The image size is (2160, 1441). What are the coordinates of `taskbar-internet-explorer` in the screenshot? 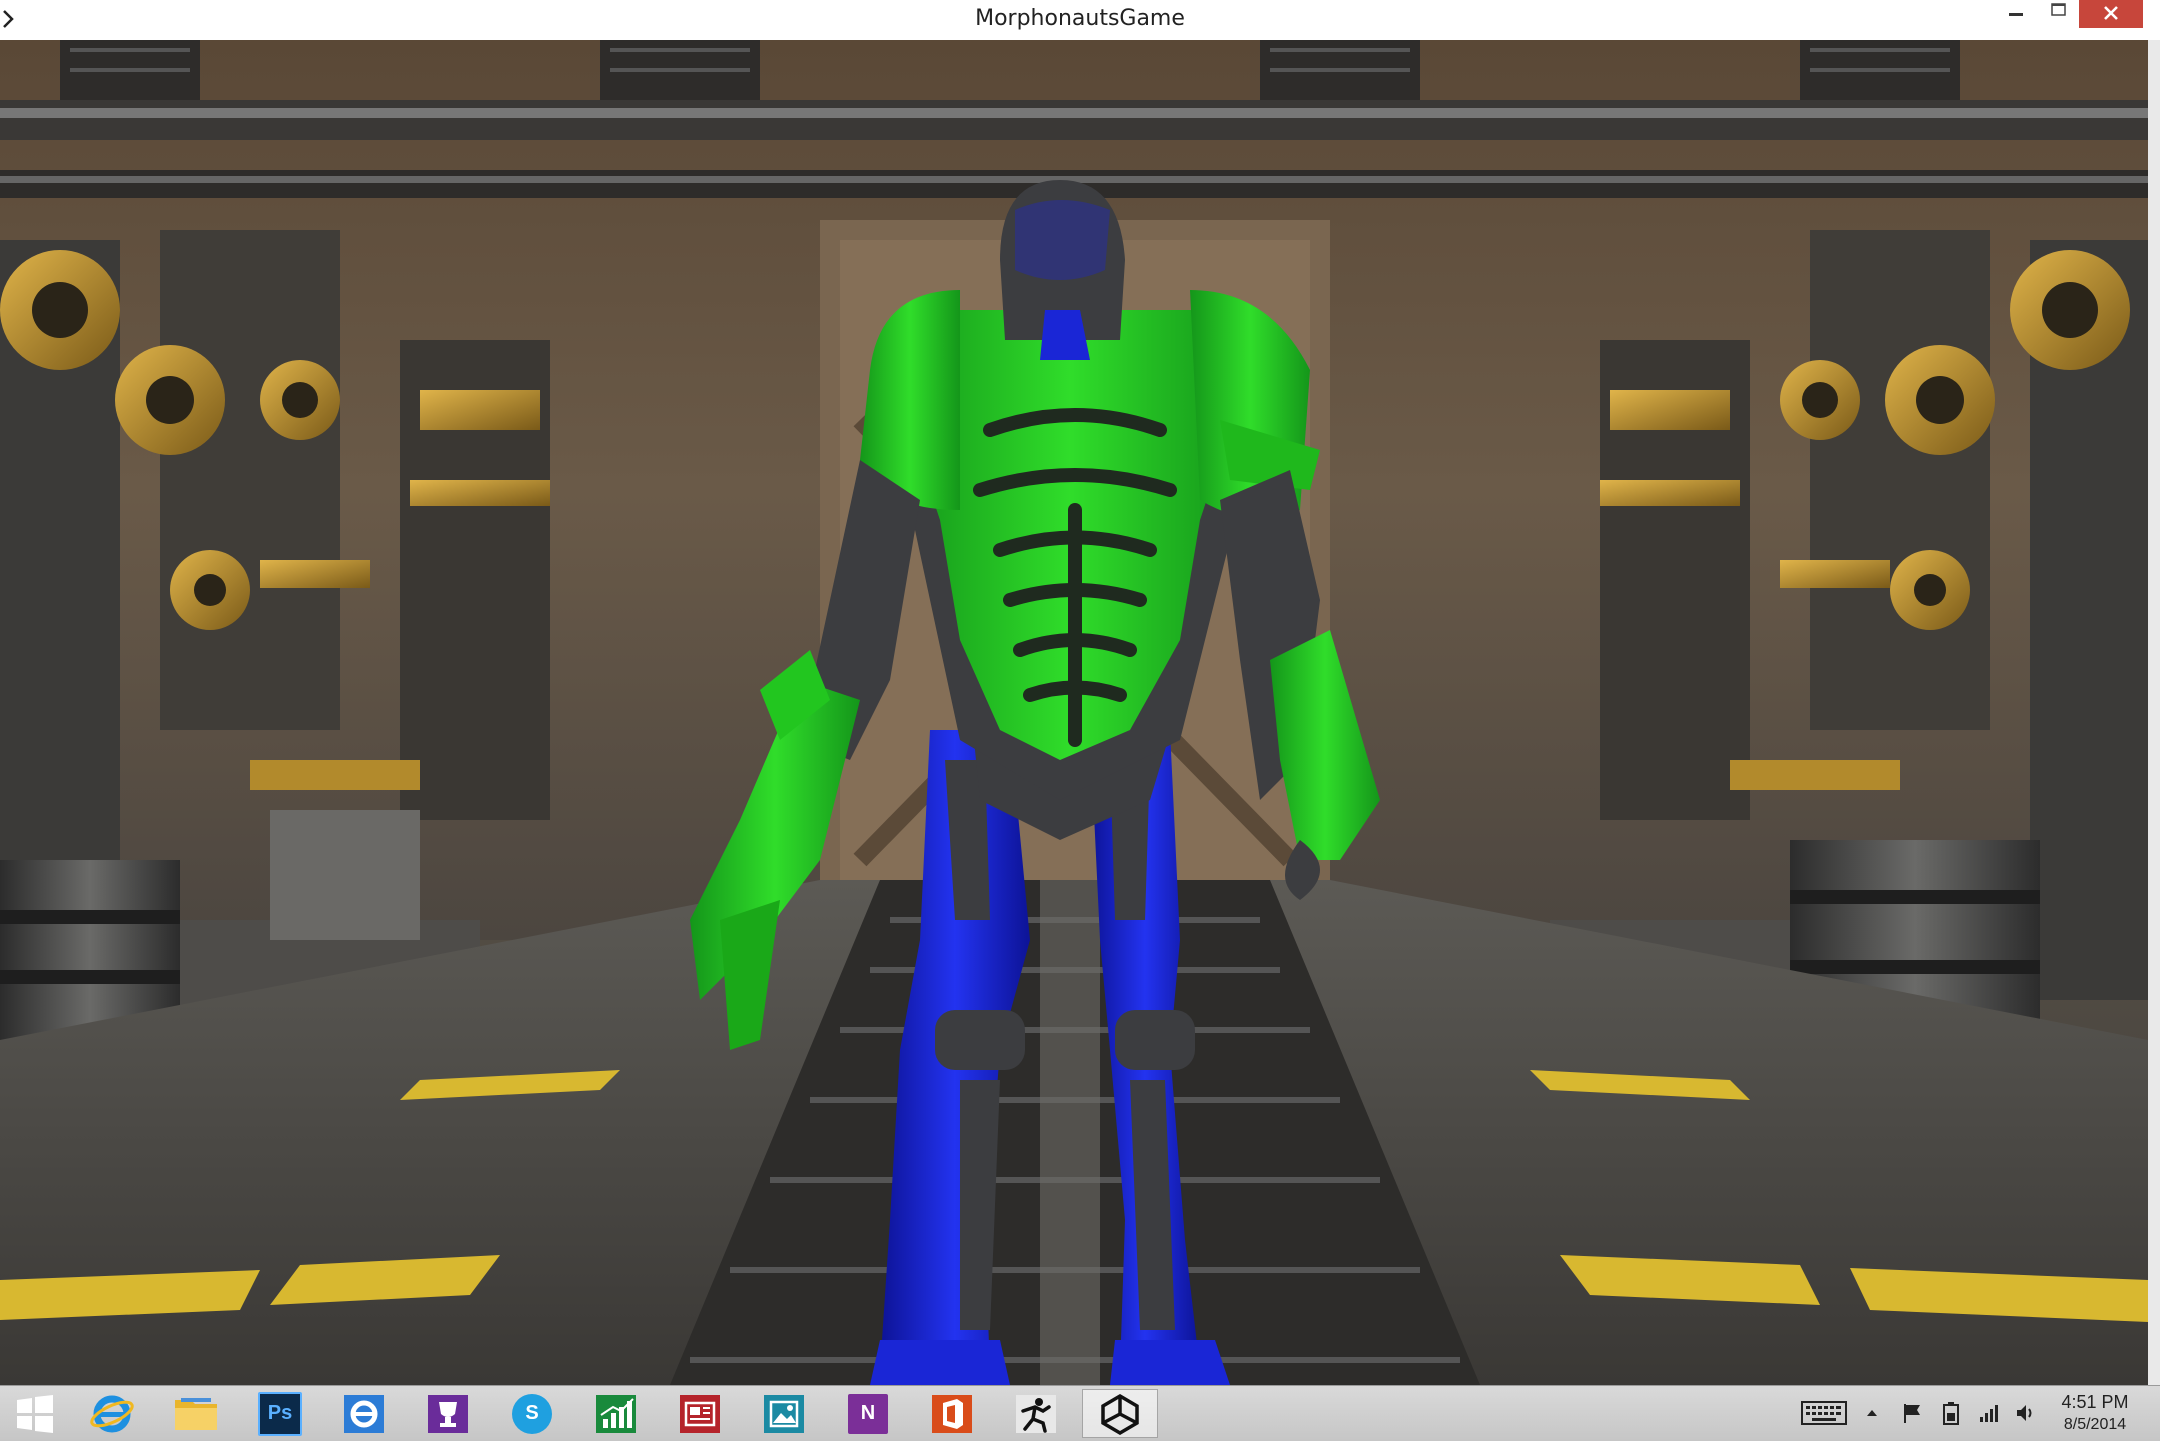 It's located at (112, 1413).